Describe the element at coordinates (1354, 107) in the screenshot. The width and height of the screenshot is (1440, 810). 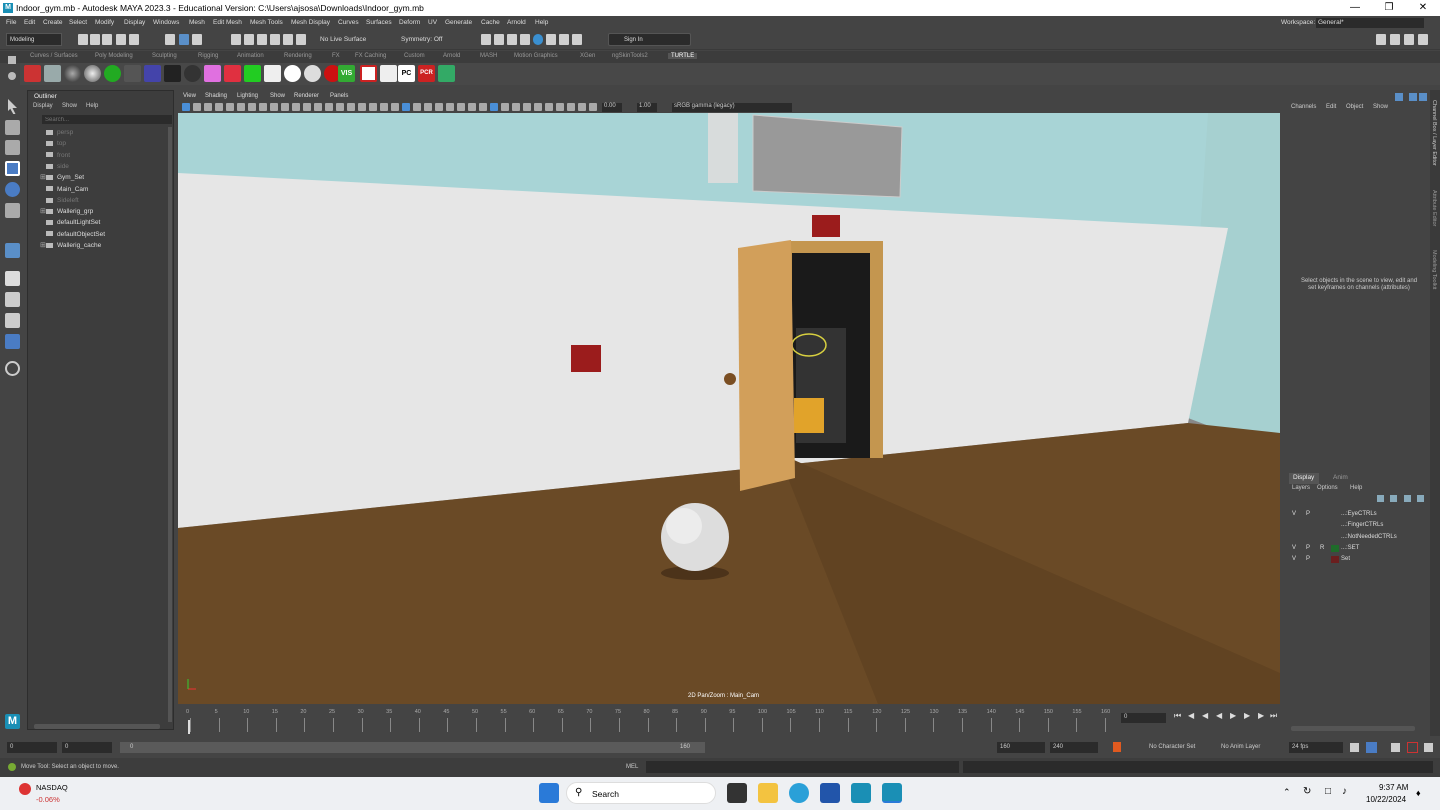
I see `cb-menu-object: Object` at that location.